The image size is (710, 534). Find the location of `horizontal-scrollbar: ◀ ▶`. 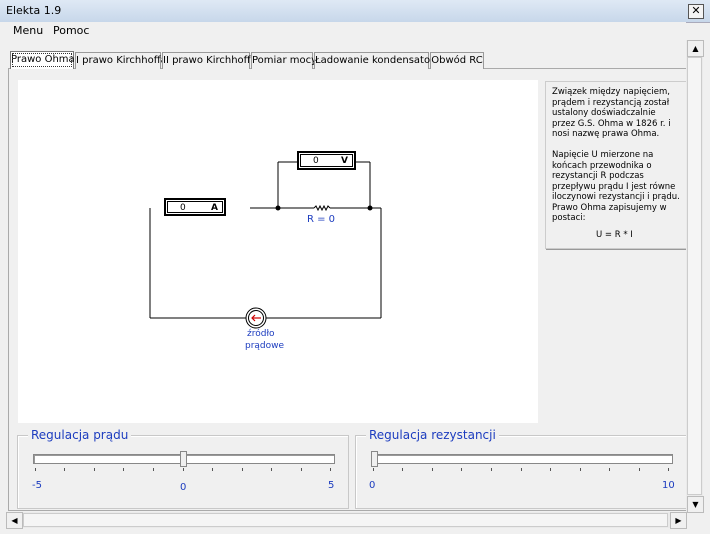

horizontal-scrollbar: ◀ ▶ is located at coordinates (346, 520).